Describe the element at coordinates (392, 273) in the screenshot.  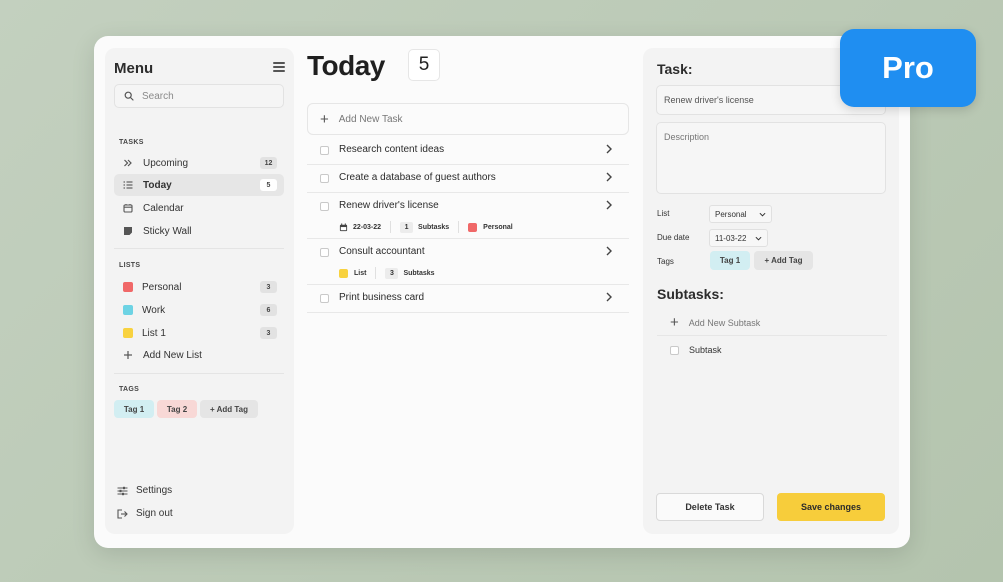
I see `subtask-count-badge: 3` at that location.